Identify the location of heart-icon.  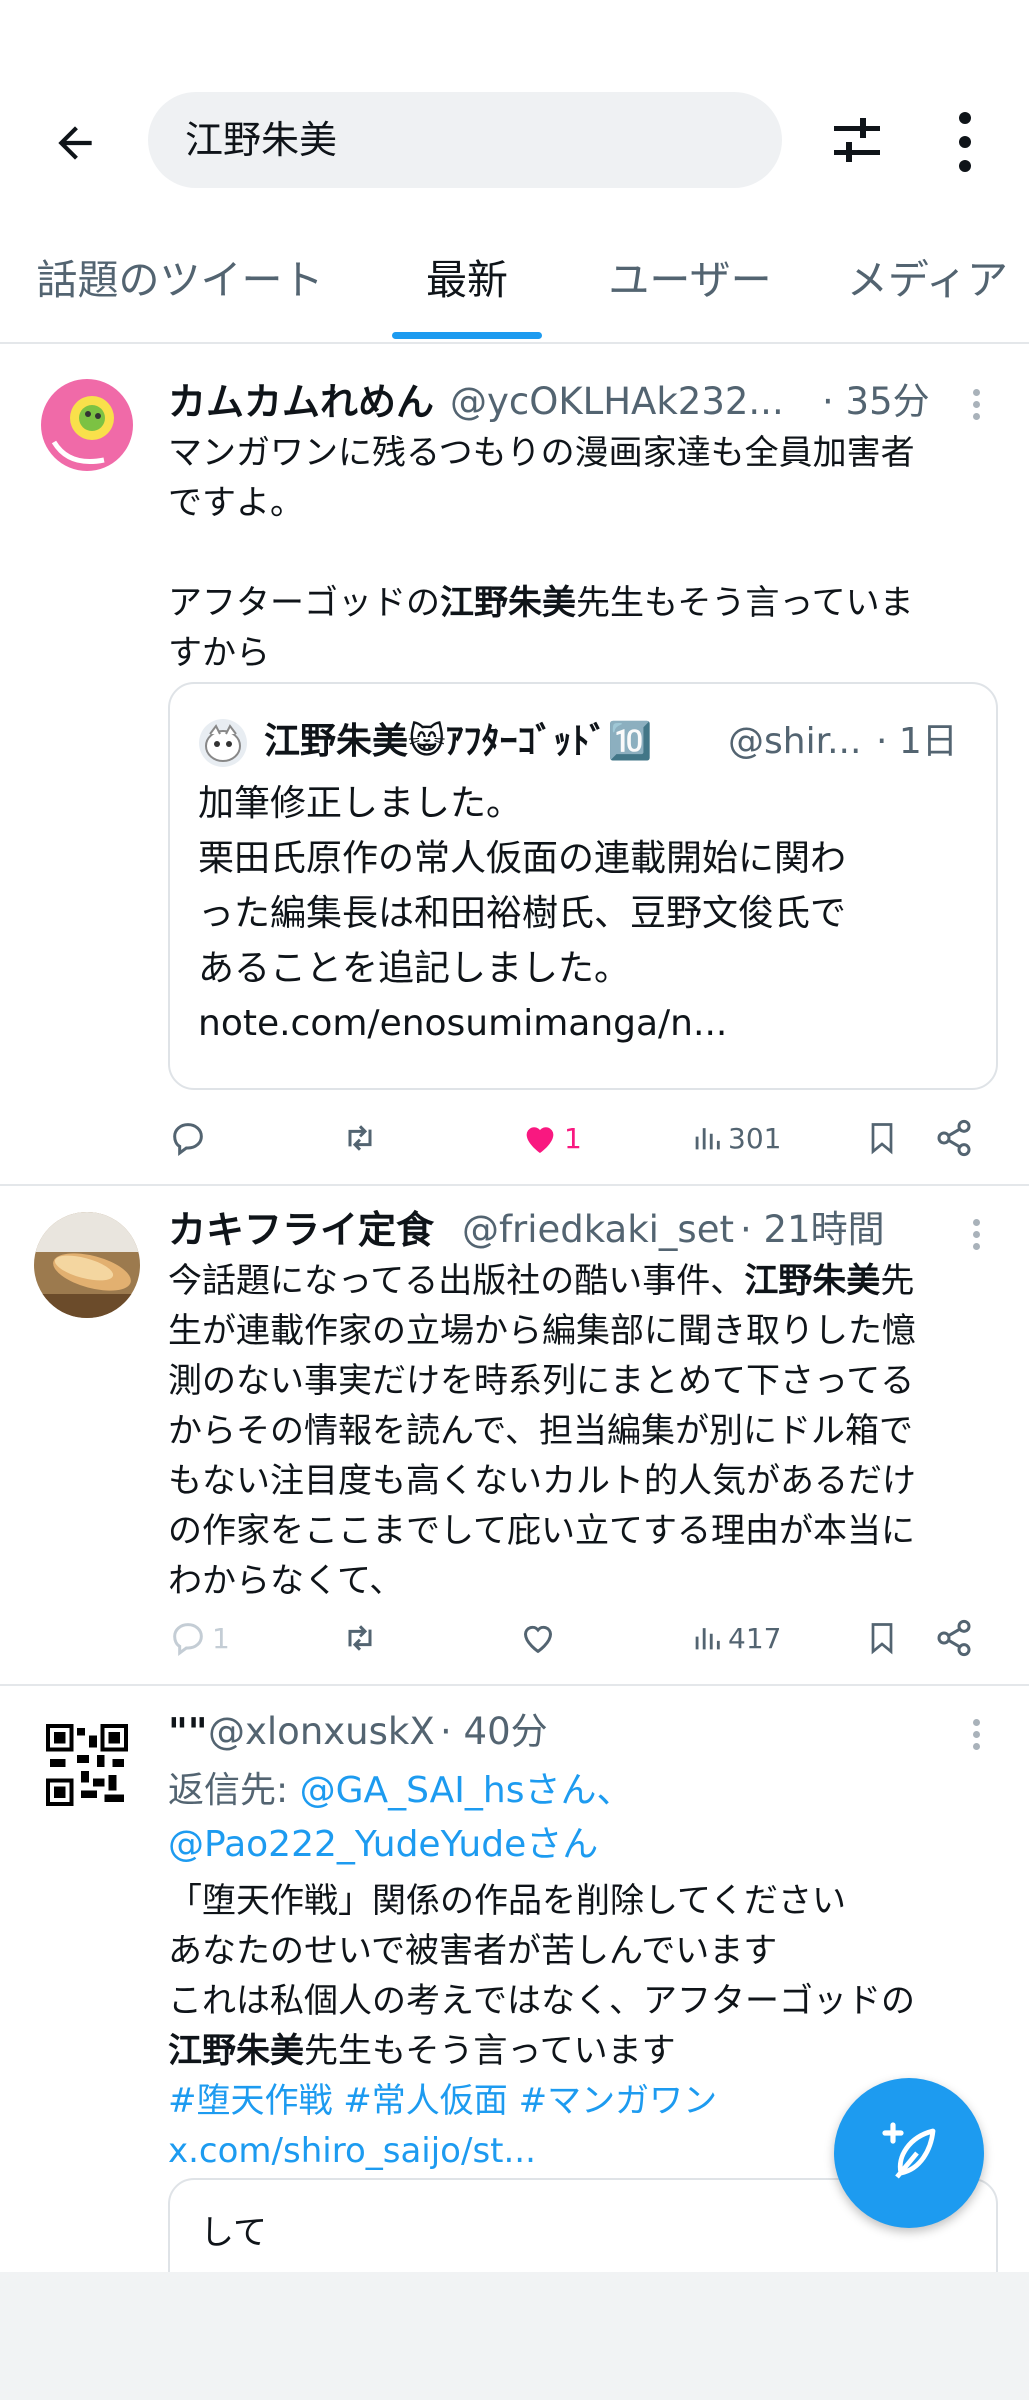
(538, 1639).